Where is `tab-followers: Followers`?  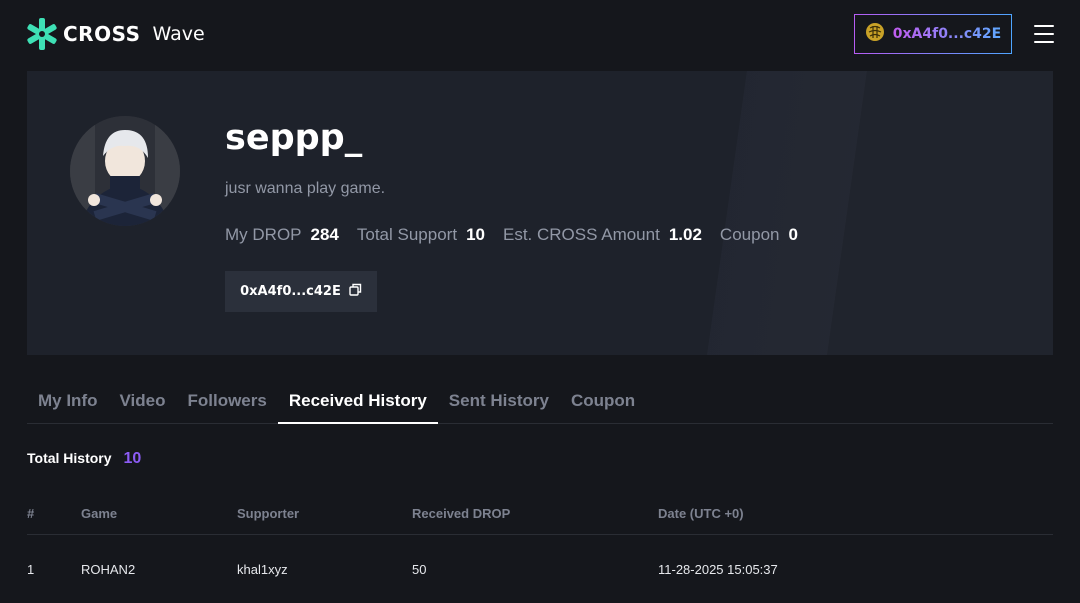
tab-followers: Followers is located at coordinates (226, 402).